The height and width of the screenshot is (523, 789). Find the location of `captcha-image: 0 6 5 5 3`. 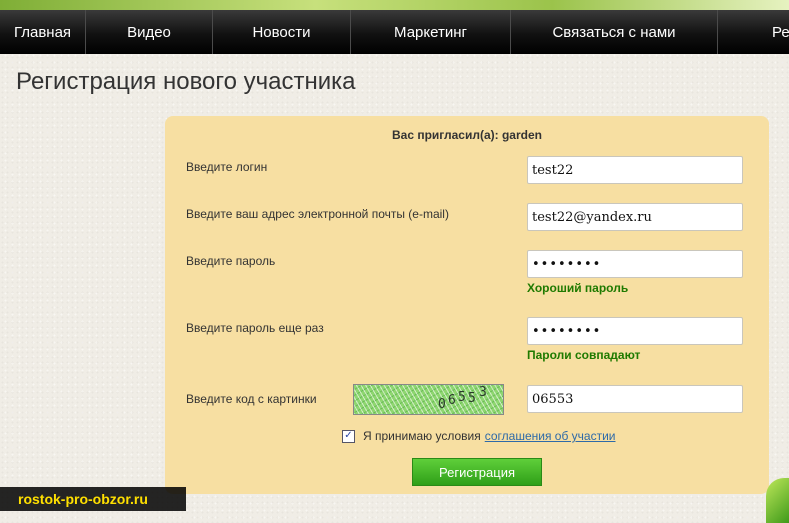

captcha-image: 0 6 5 5 3 is located at coordinates (428, 399).